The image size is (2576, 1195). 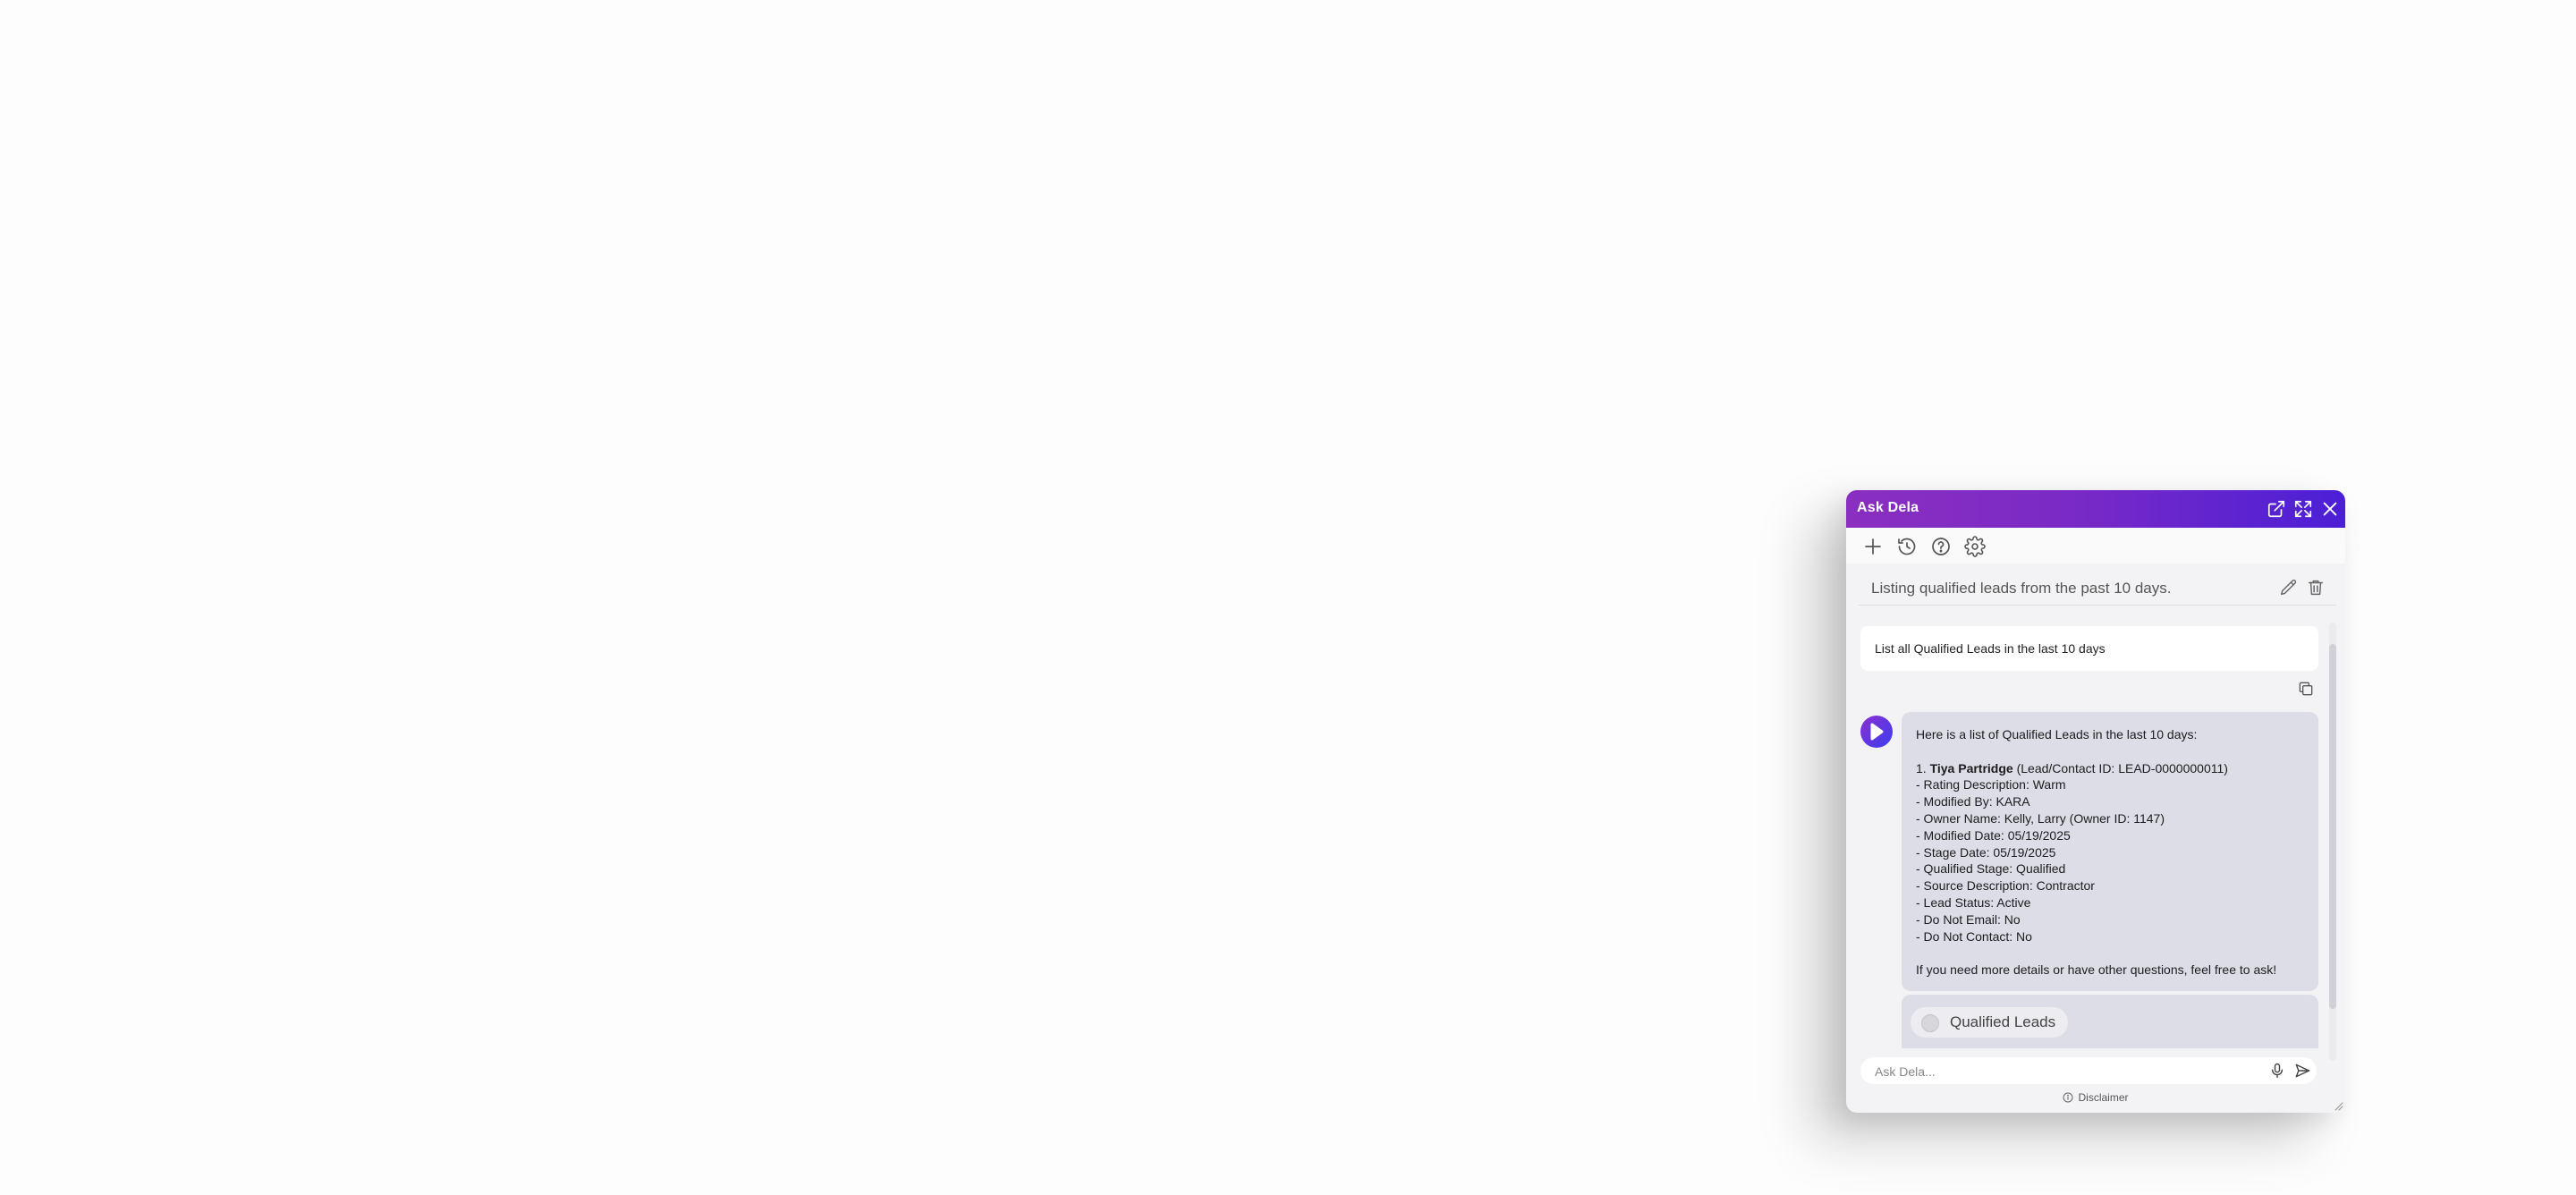 I want to click on lead-detail: - Rating Description: Warm, so click(x=1991, y=784).